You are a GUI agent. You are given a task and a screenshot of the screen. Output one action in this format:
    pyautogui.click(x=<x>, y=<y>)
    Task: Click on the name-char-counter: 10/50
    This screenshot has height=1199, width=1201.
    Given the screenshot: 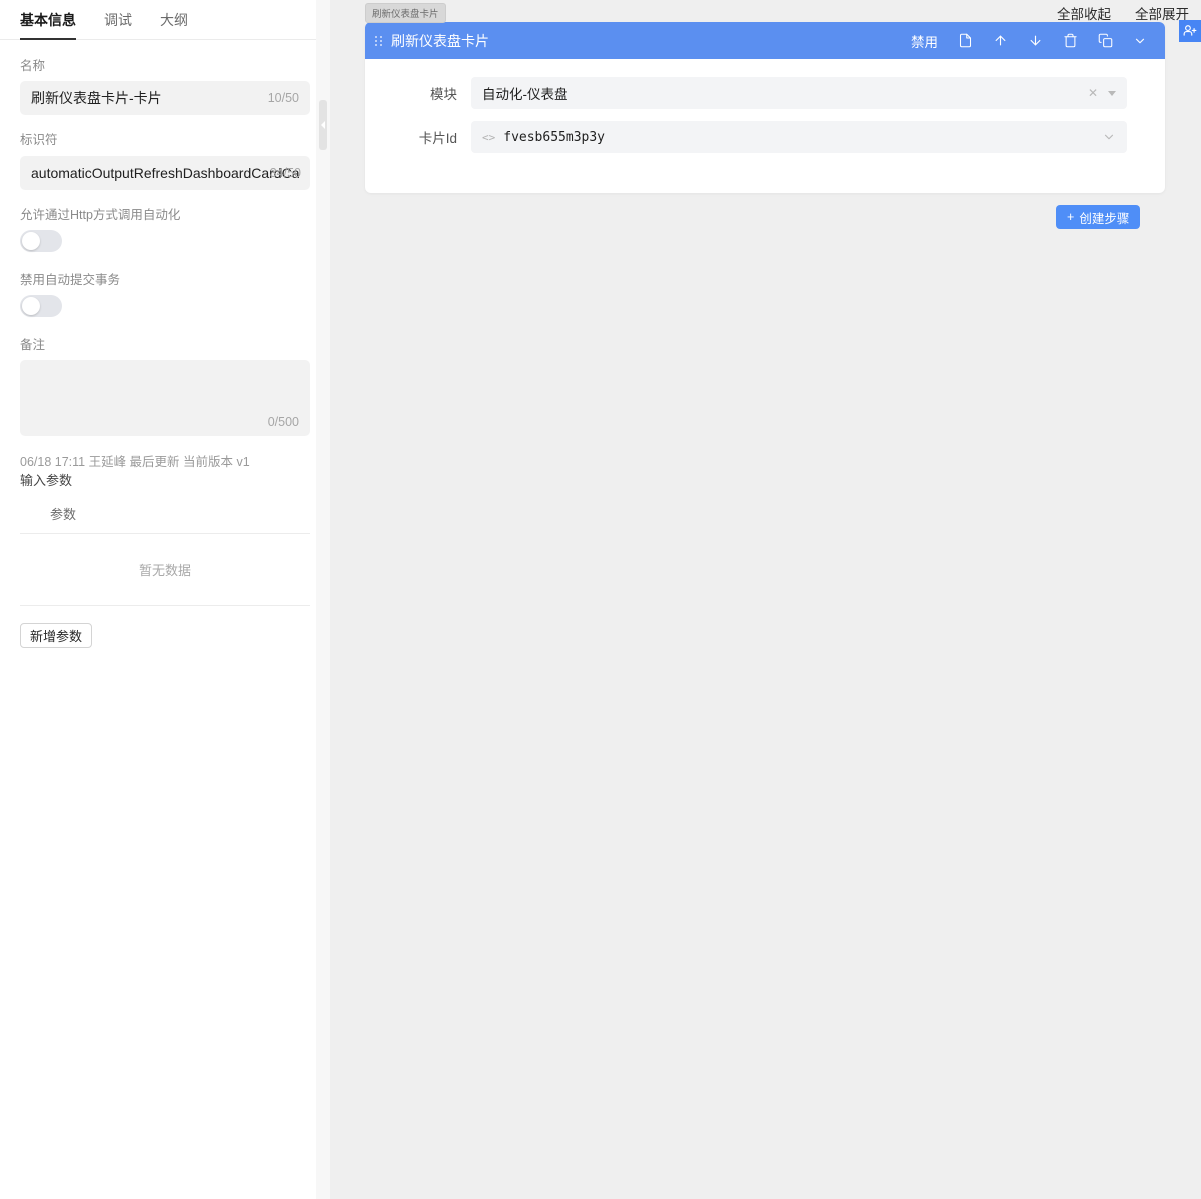 What is the action you would take?
    pyautogui.click(x=283, y=98)
    